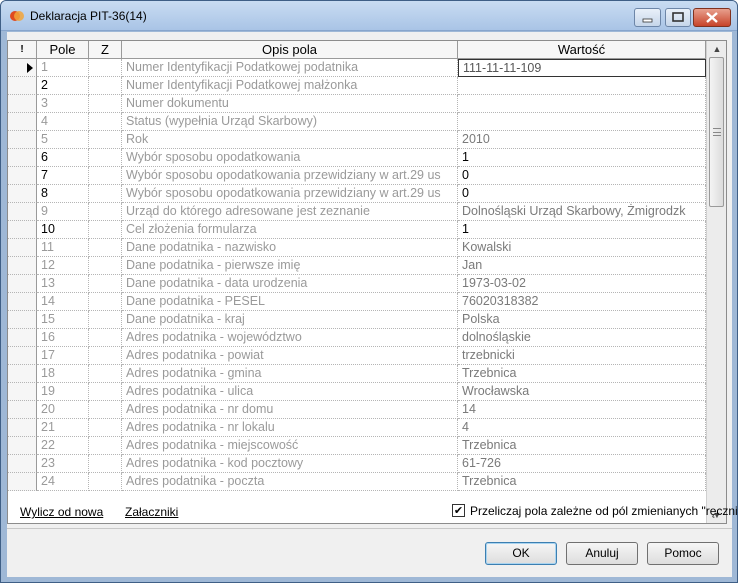  I want to click on table-row: 3Numer dokumentu, so click(357, 104).